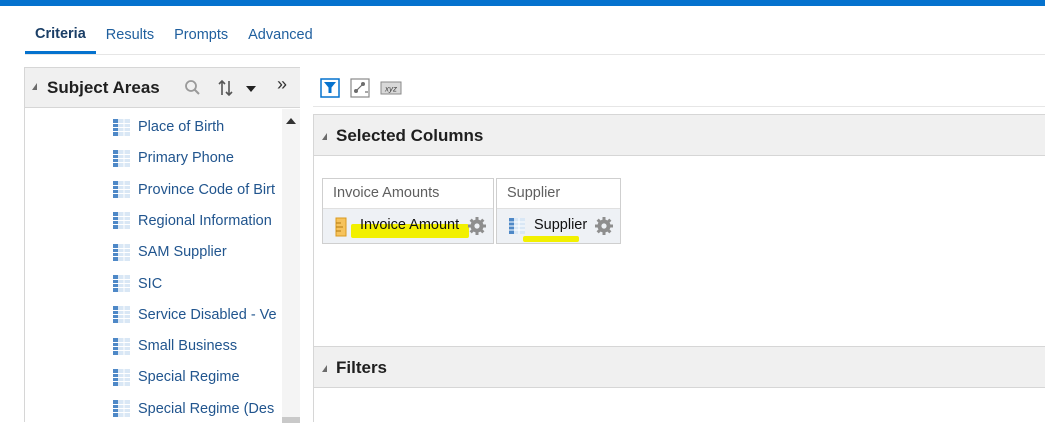  I want to click on tree-item: Small Business, so click(175, 346).